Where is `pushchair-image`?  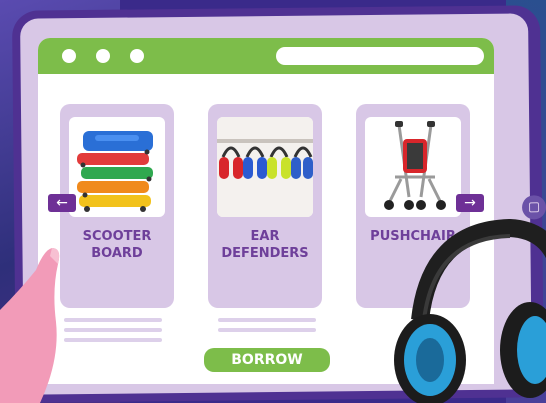
pushchair-image is located at coordinates (413, 167).